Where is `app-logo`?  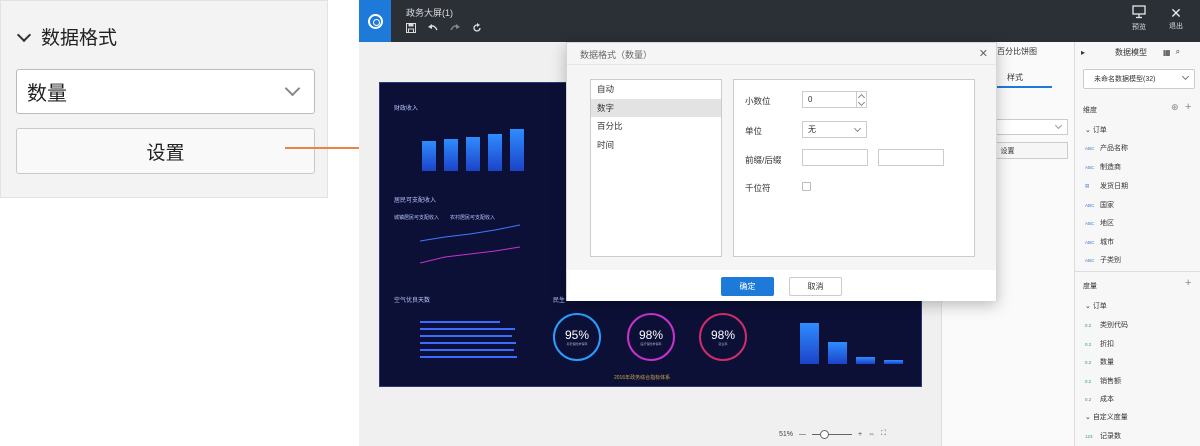
app-logo is located at coordinates (375, 21).